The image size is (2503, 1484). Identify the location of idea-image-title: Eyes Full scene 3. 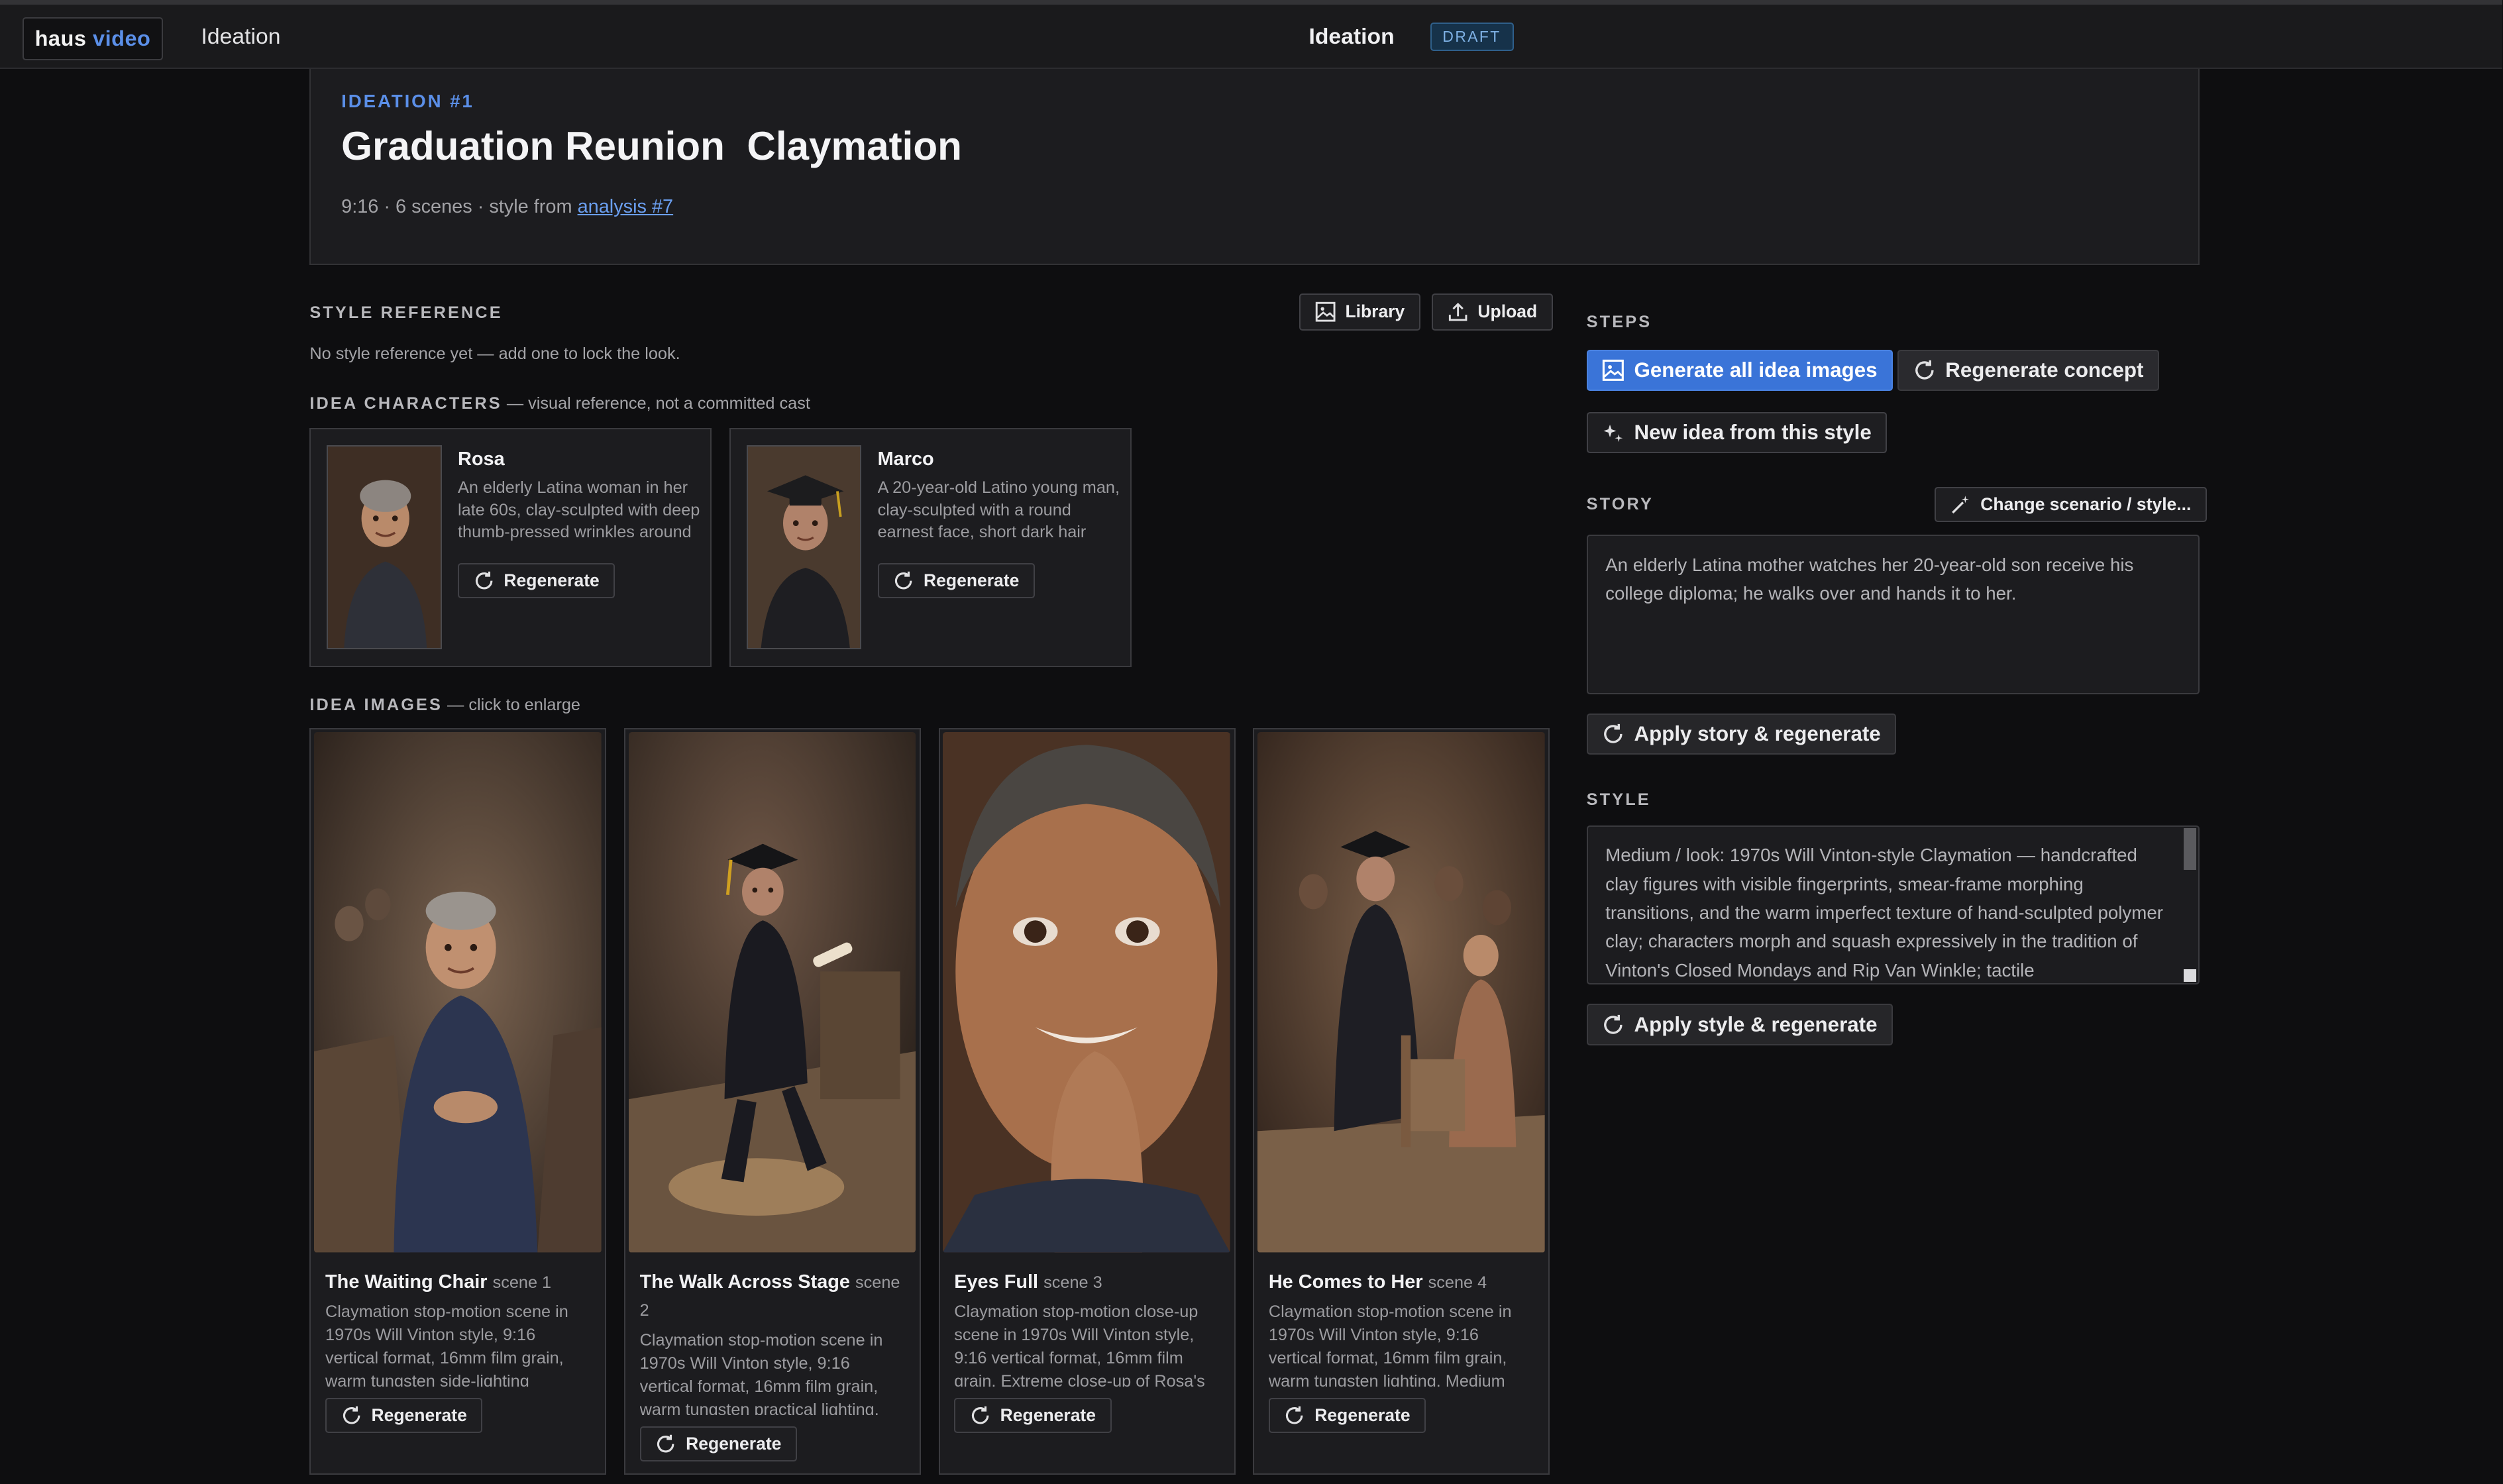
(1090, 1283).